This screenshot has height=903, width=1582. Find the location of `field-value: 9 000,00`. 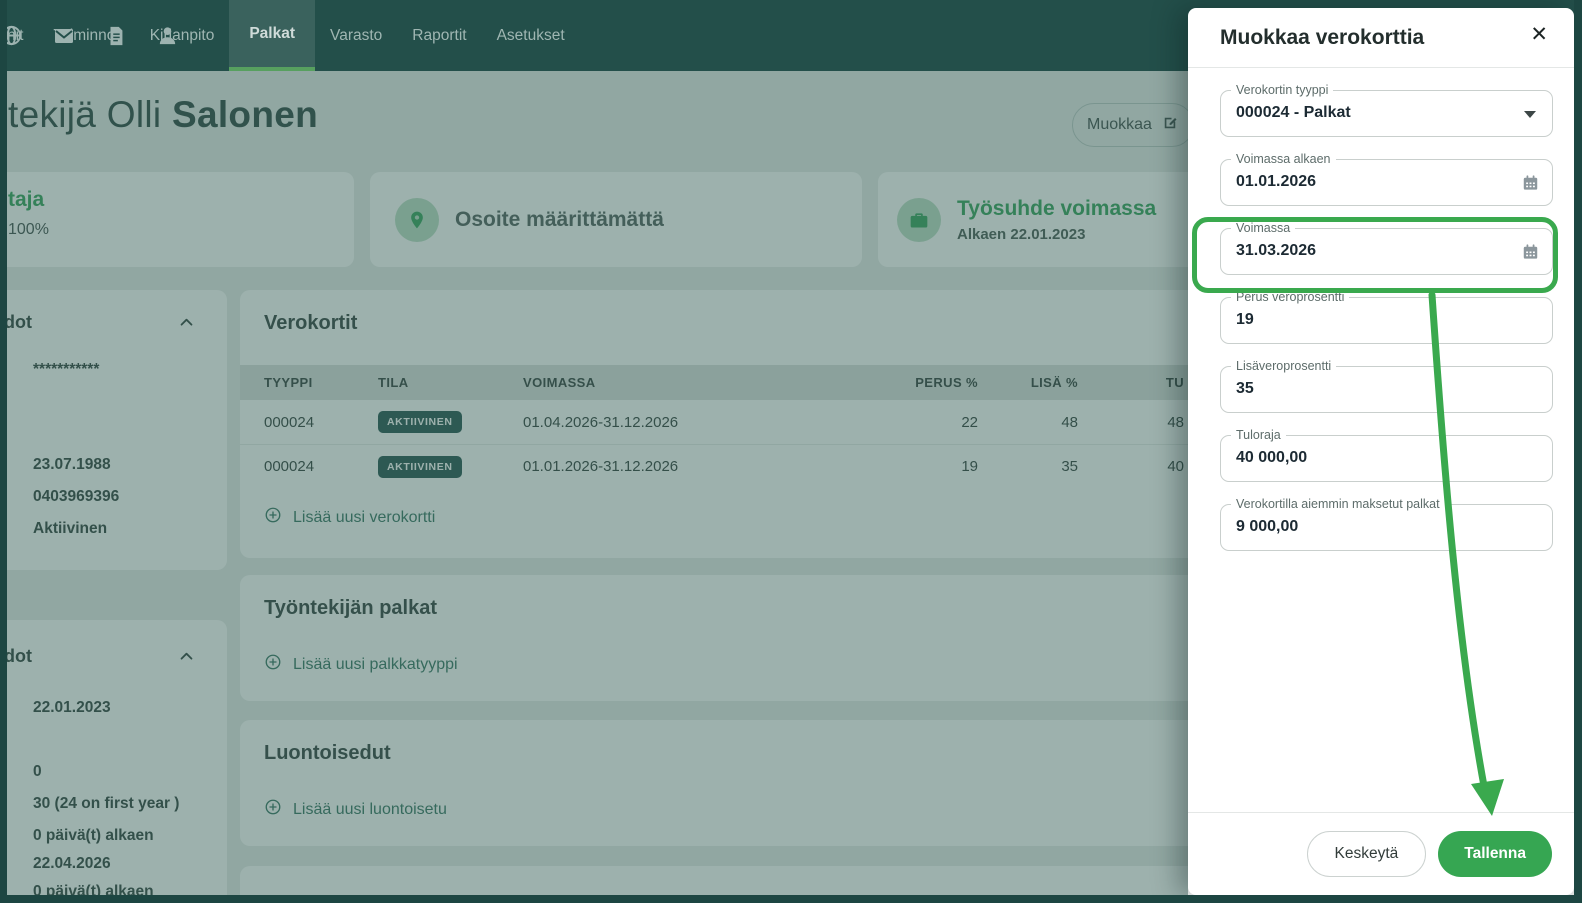

field-value: 9 000,00 is located at coordinates (1267, 526).